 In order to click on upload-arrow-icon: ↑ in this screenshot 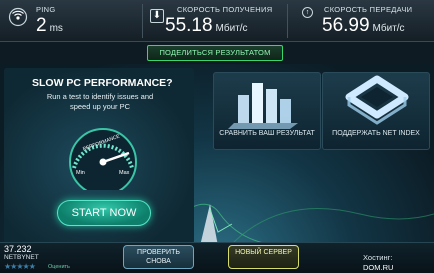, I will do `click(307, 12)`.